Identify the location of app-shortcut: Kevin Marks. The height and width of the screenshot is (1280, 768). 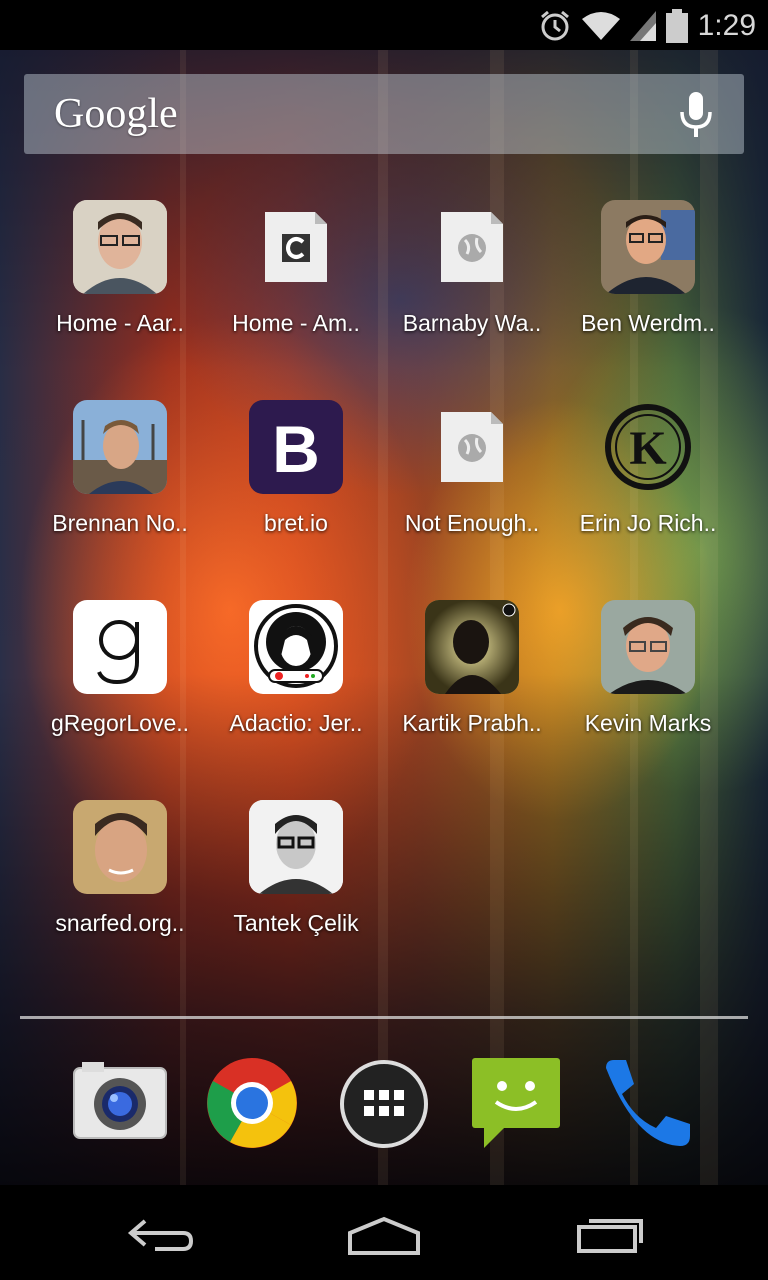
(648, 680).